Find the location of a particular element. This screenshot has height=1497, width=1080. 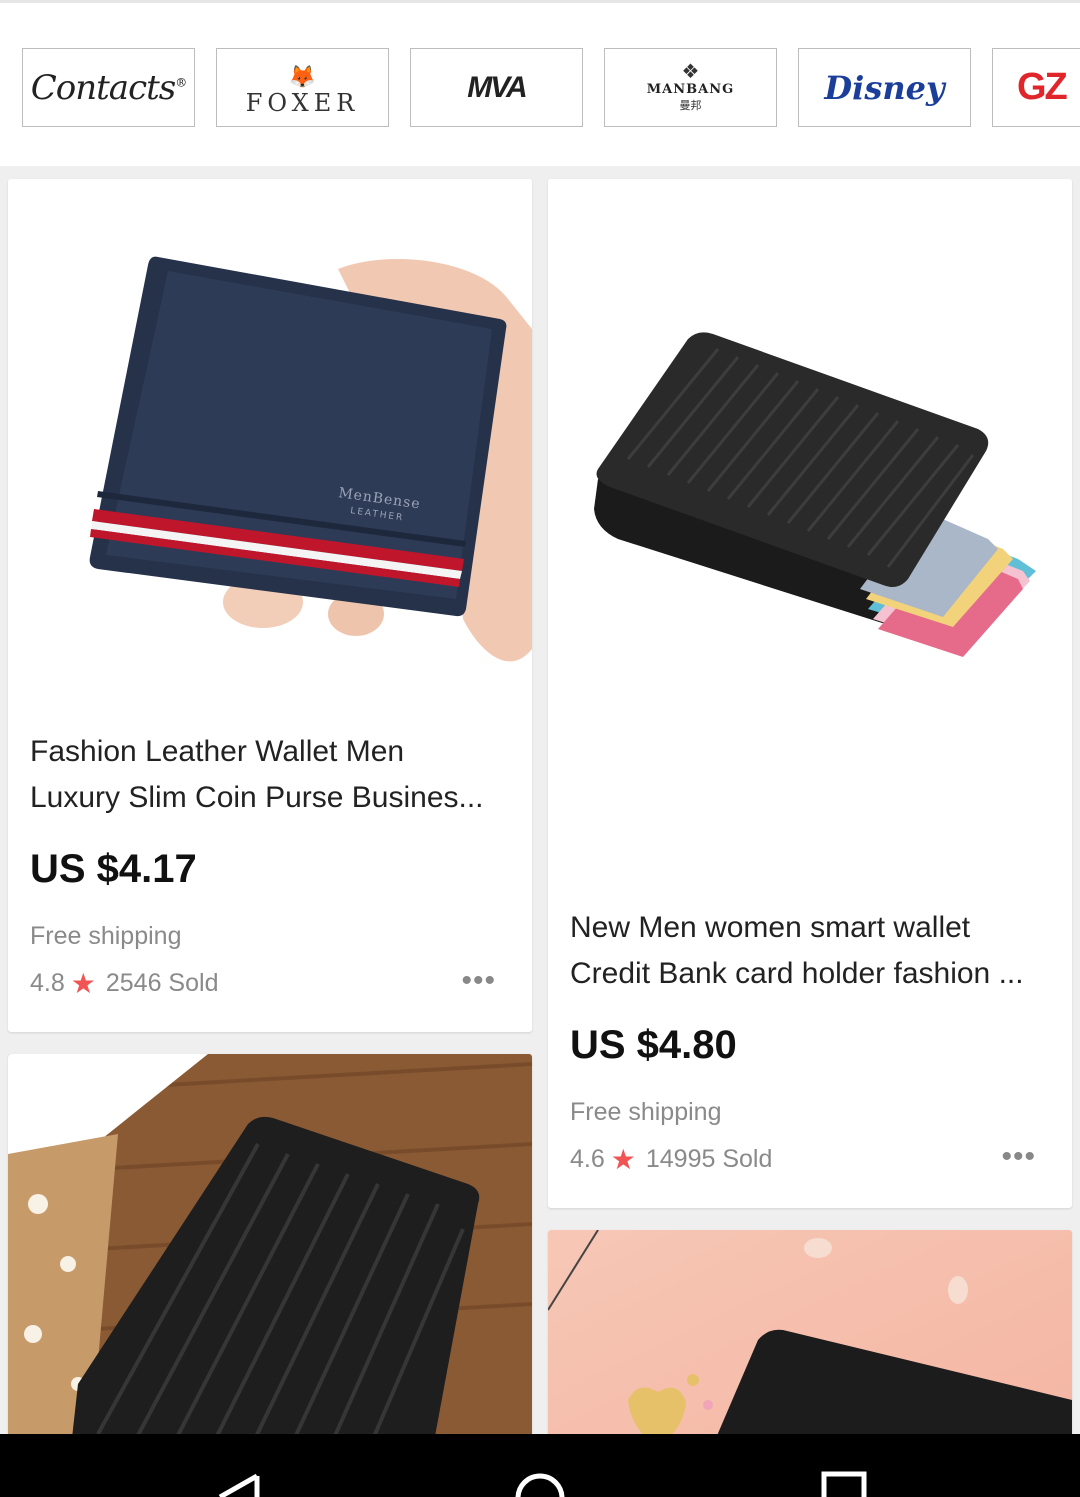

product-title-line: New Men women smart wallet is located at coordinates (770, 927).